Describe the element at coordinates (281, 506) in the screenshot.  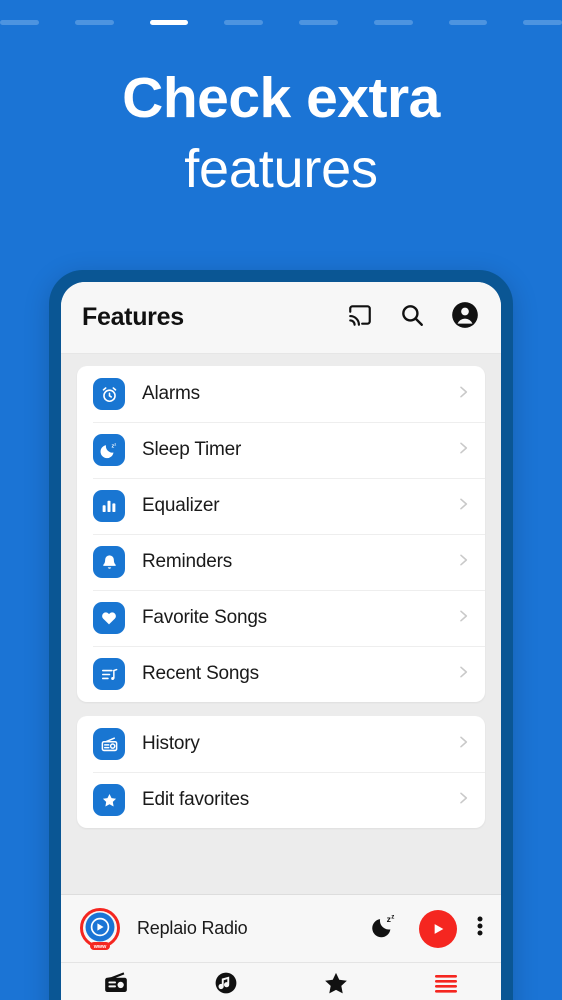
I see `list-item-equalizer: Equalizer` at that location.